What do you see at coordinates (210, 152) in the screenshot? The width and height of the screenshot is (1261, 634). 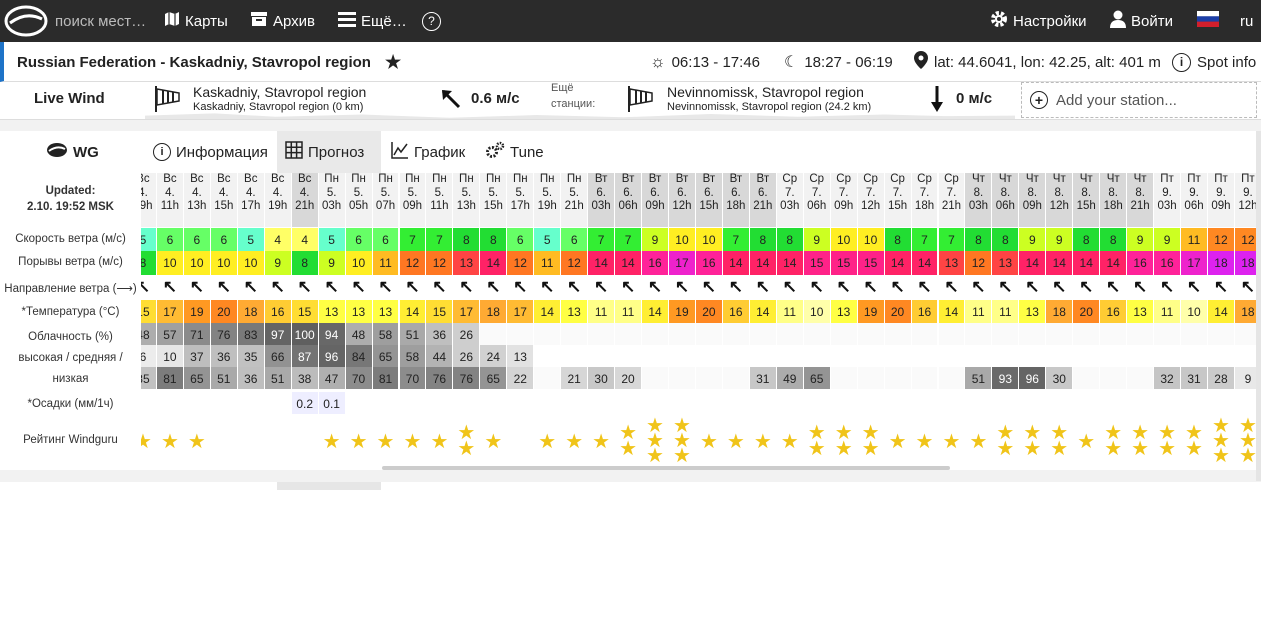 I see `tab-information: i Информация` at bounding box center [210, 152].